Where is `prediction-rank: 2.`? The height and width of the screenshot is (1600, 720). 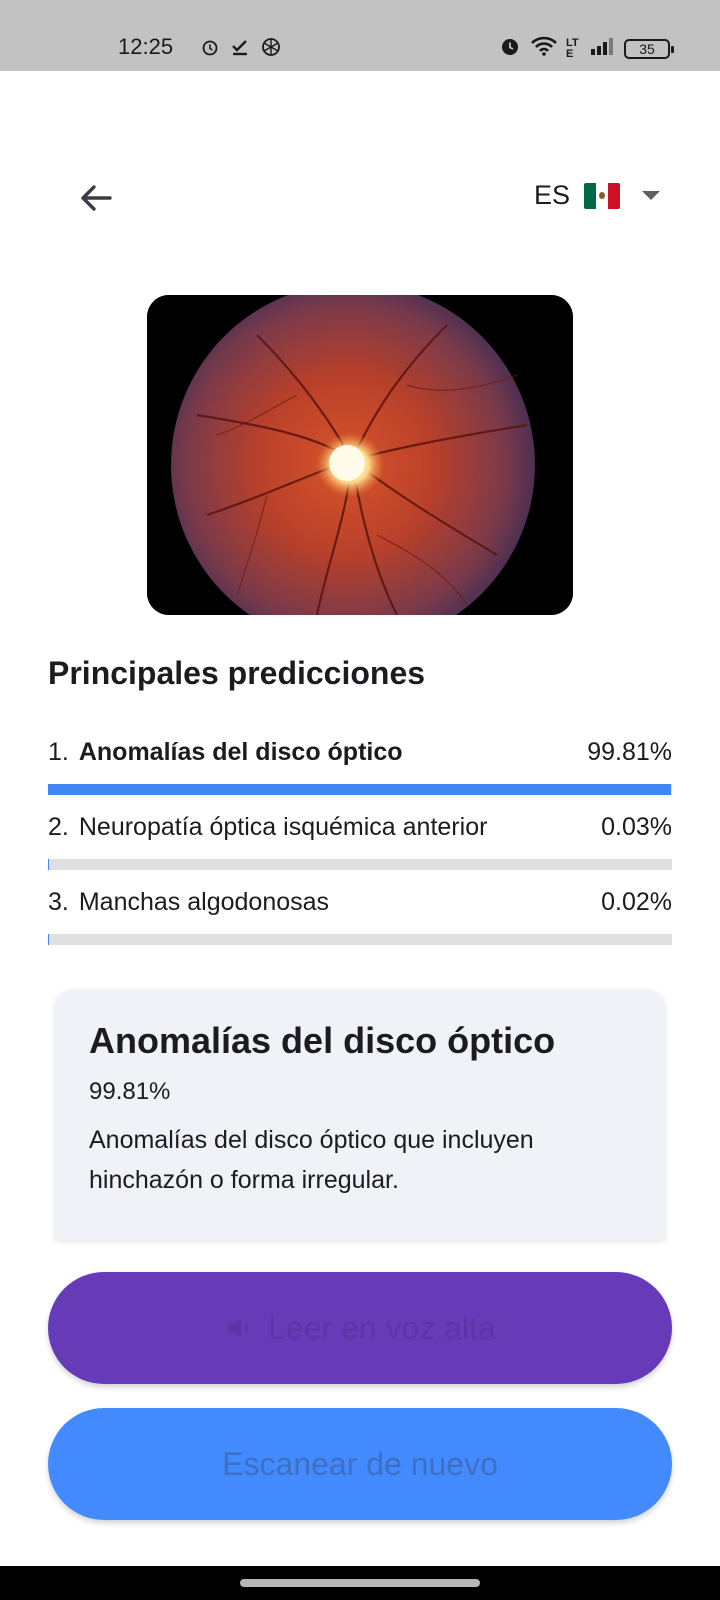 prediction-rank: 2. is located at coordinates (58, 826).